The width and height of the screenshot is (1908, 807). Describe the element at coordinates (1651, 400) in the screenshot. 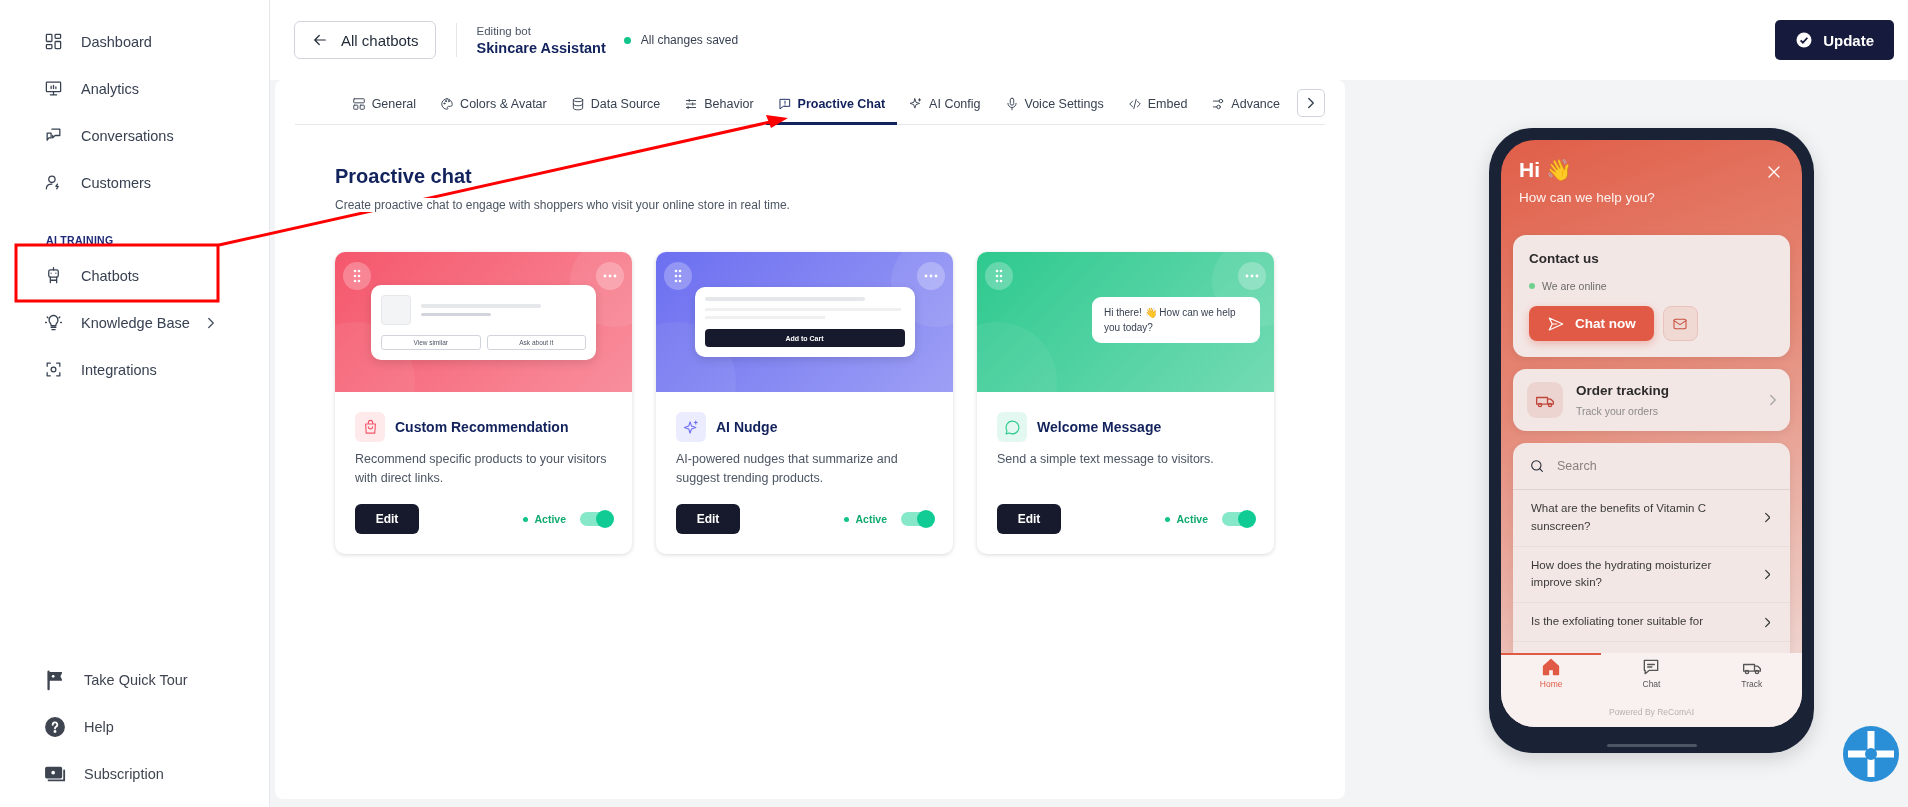

I see `order-tracking-card: Order tracking Track your orders` at that location.